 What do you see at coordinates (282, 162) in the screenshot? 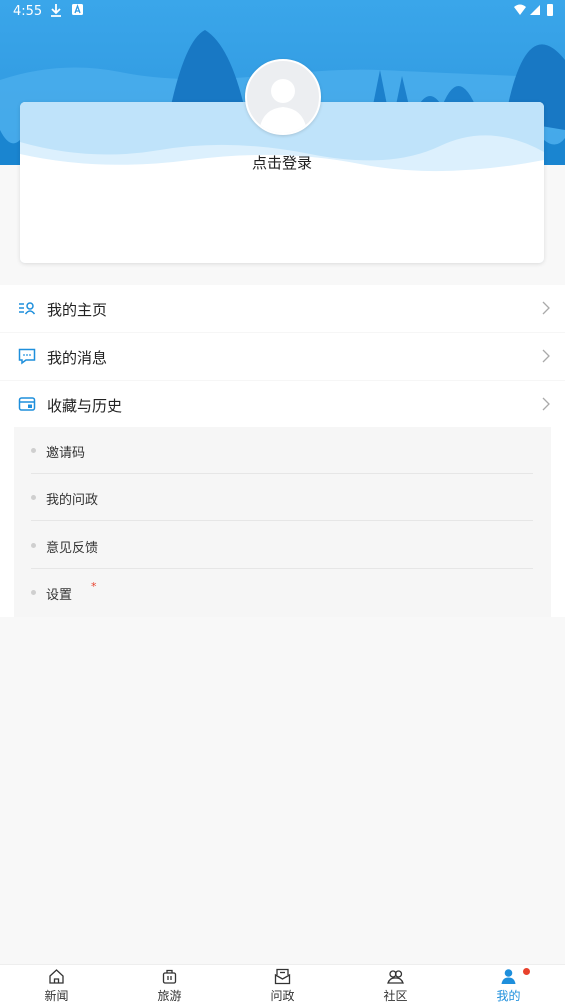
I see `login-prompt: 点击登录` at bounding box center [282, 162].